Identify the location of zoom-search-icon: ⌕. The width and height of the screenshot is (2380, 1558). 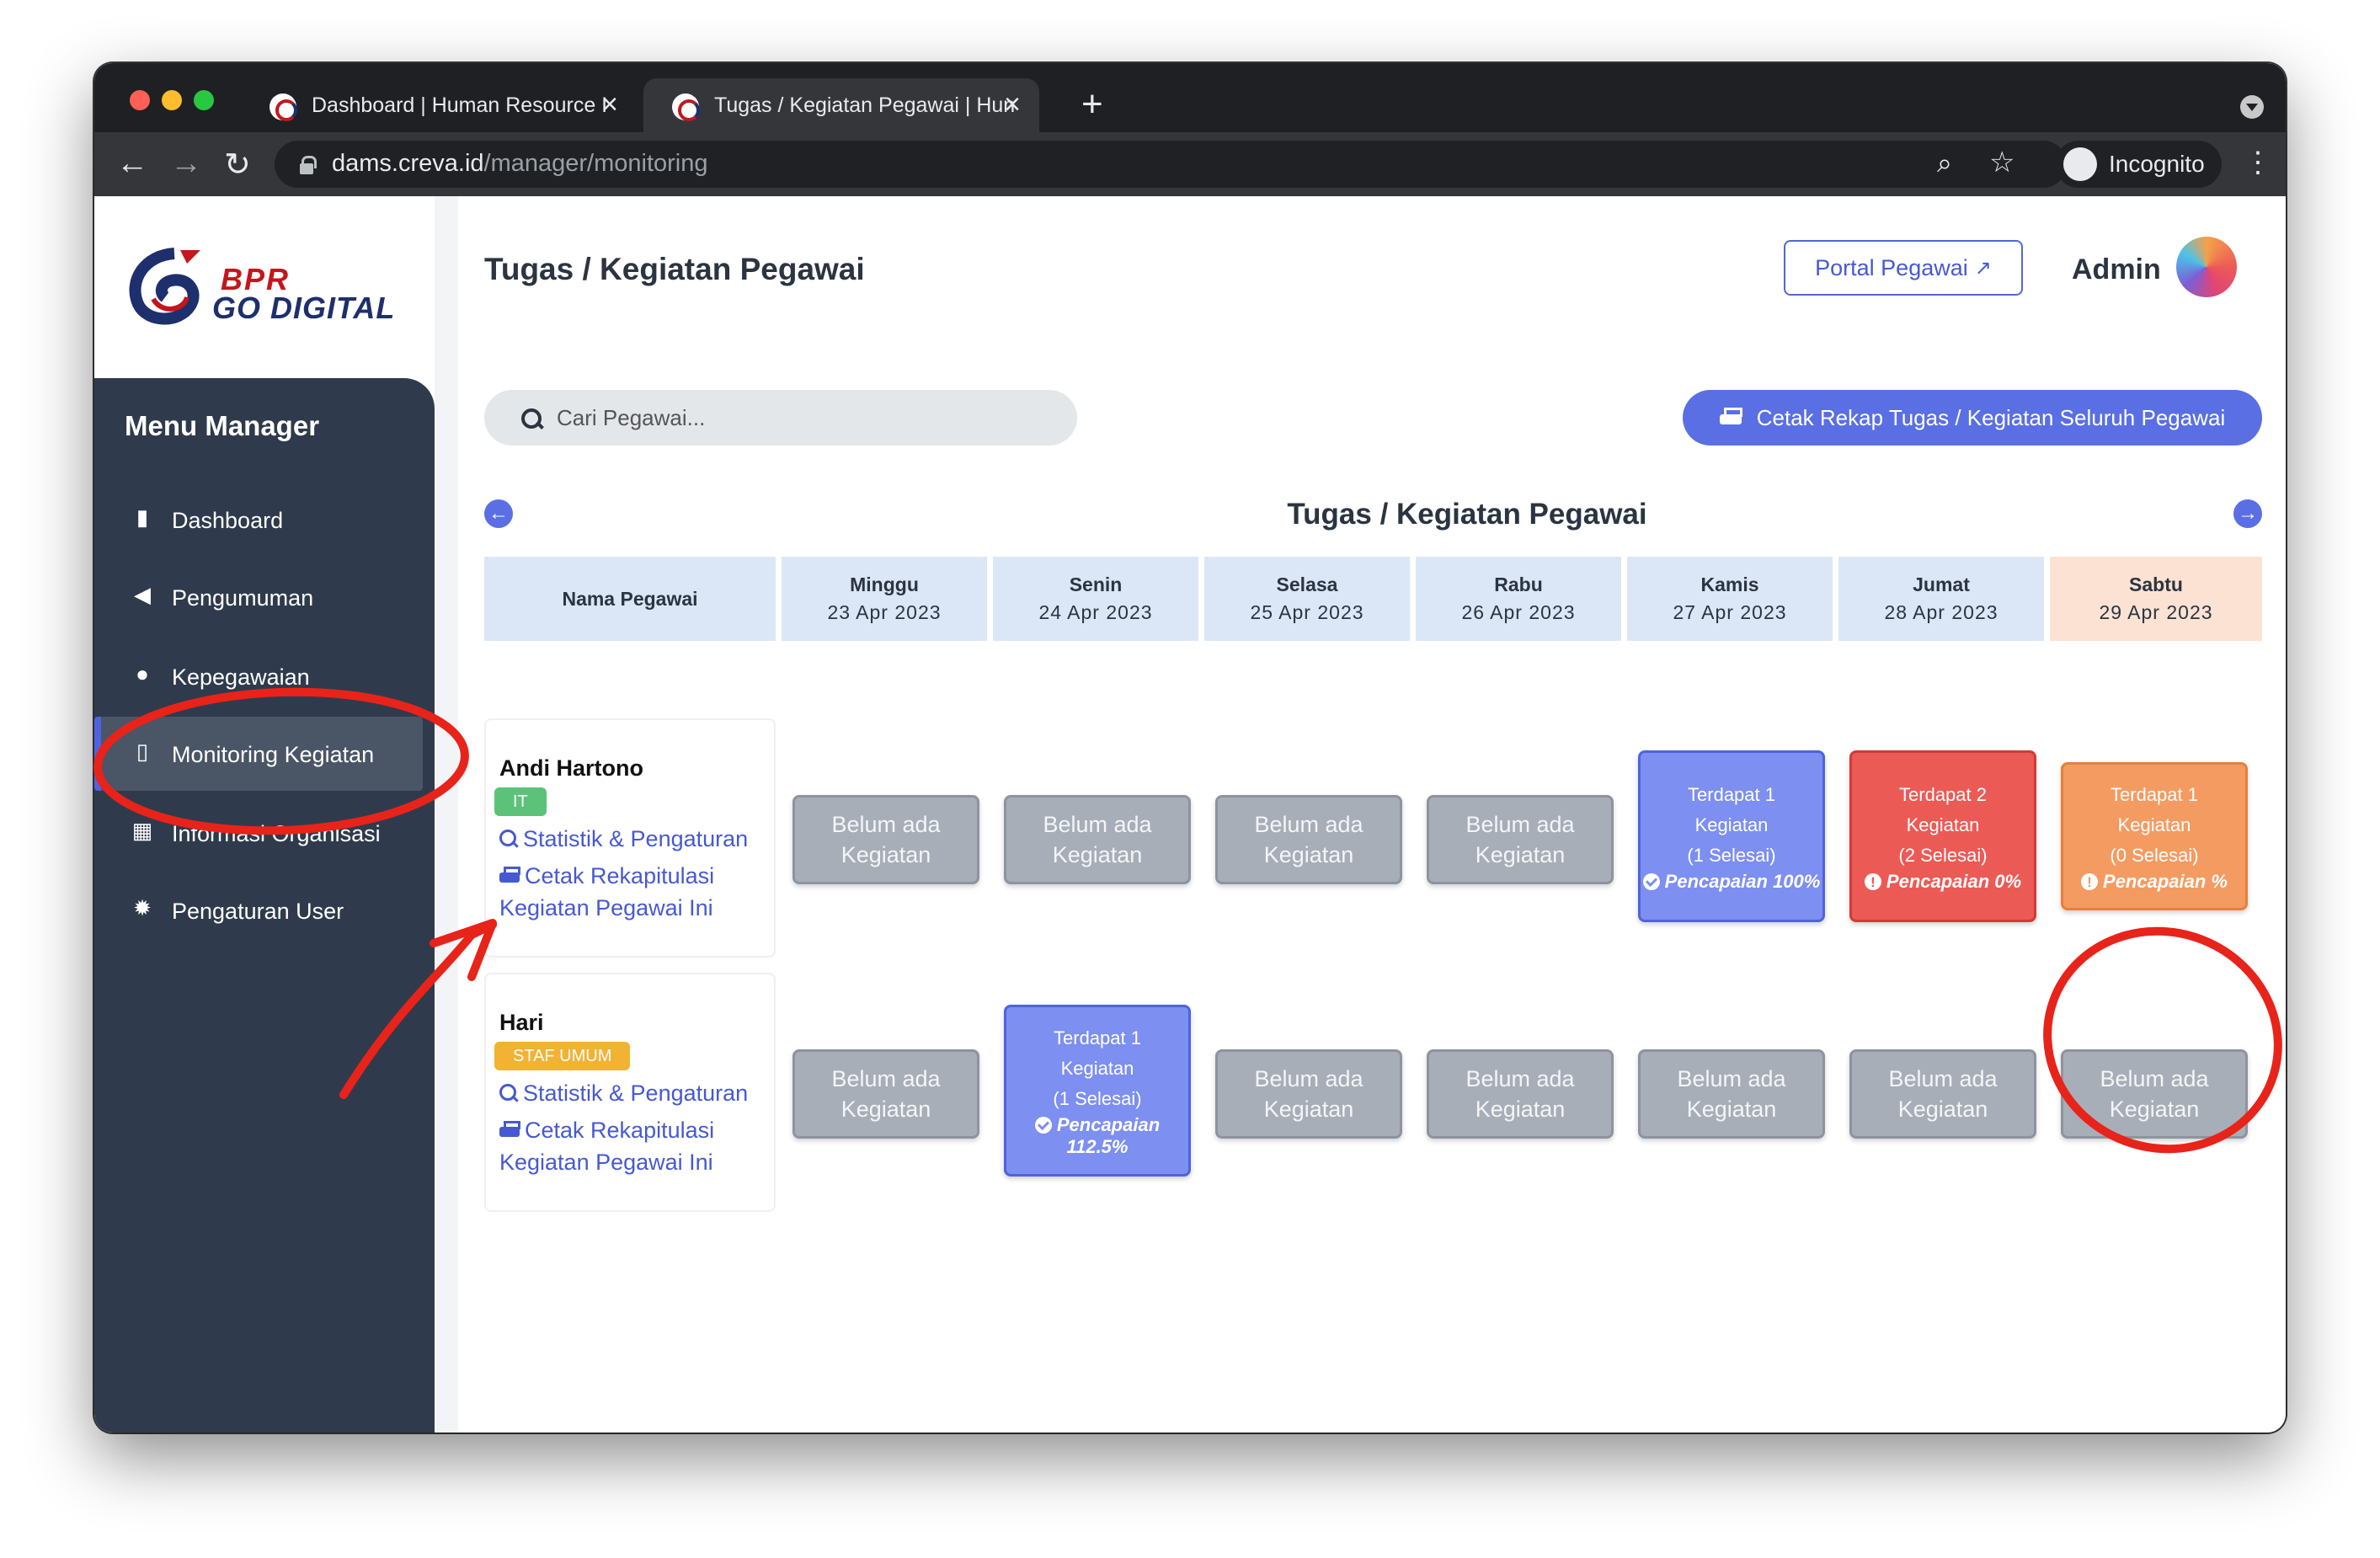
(1944, 163).